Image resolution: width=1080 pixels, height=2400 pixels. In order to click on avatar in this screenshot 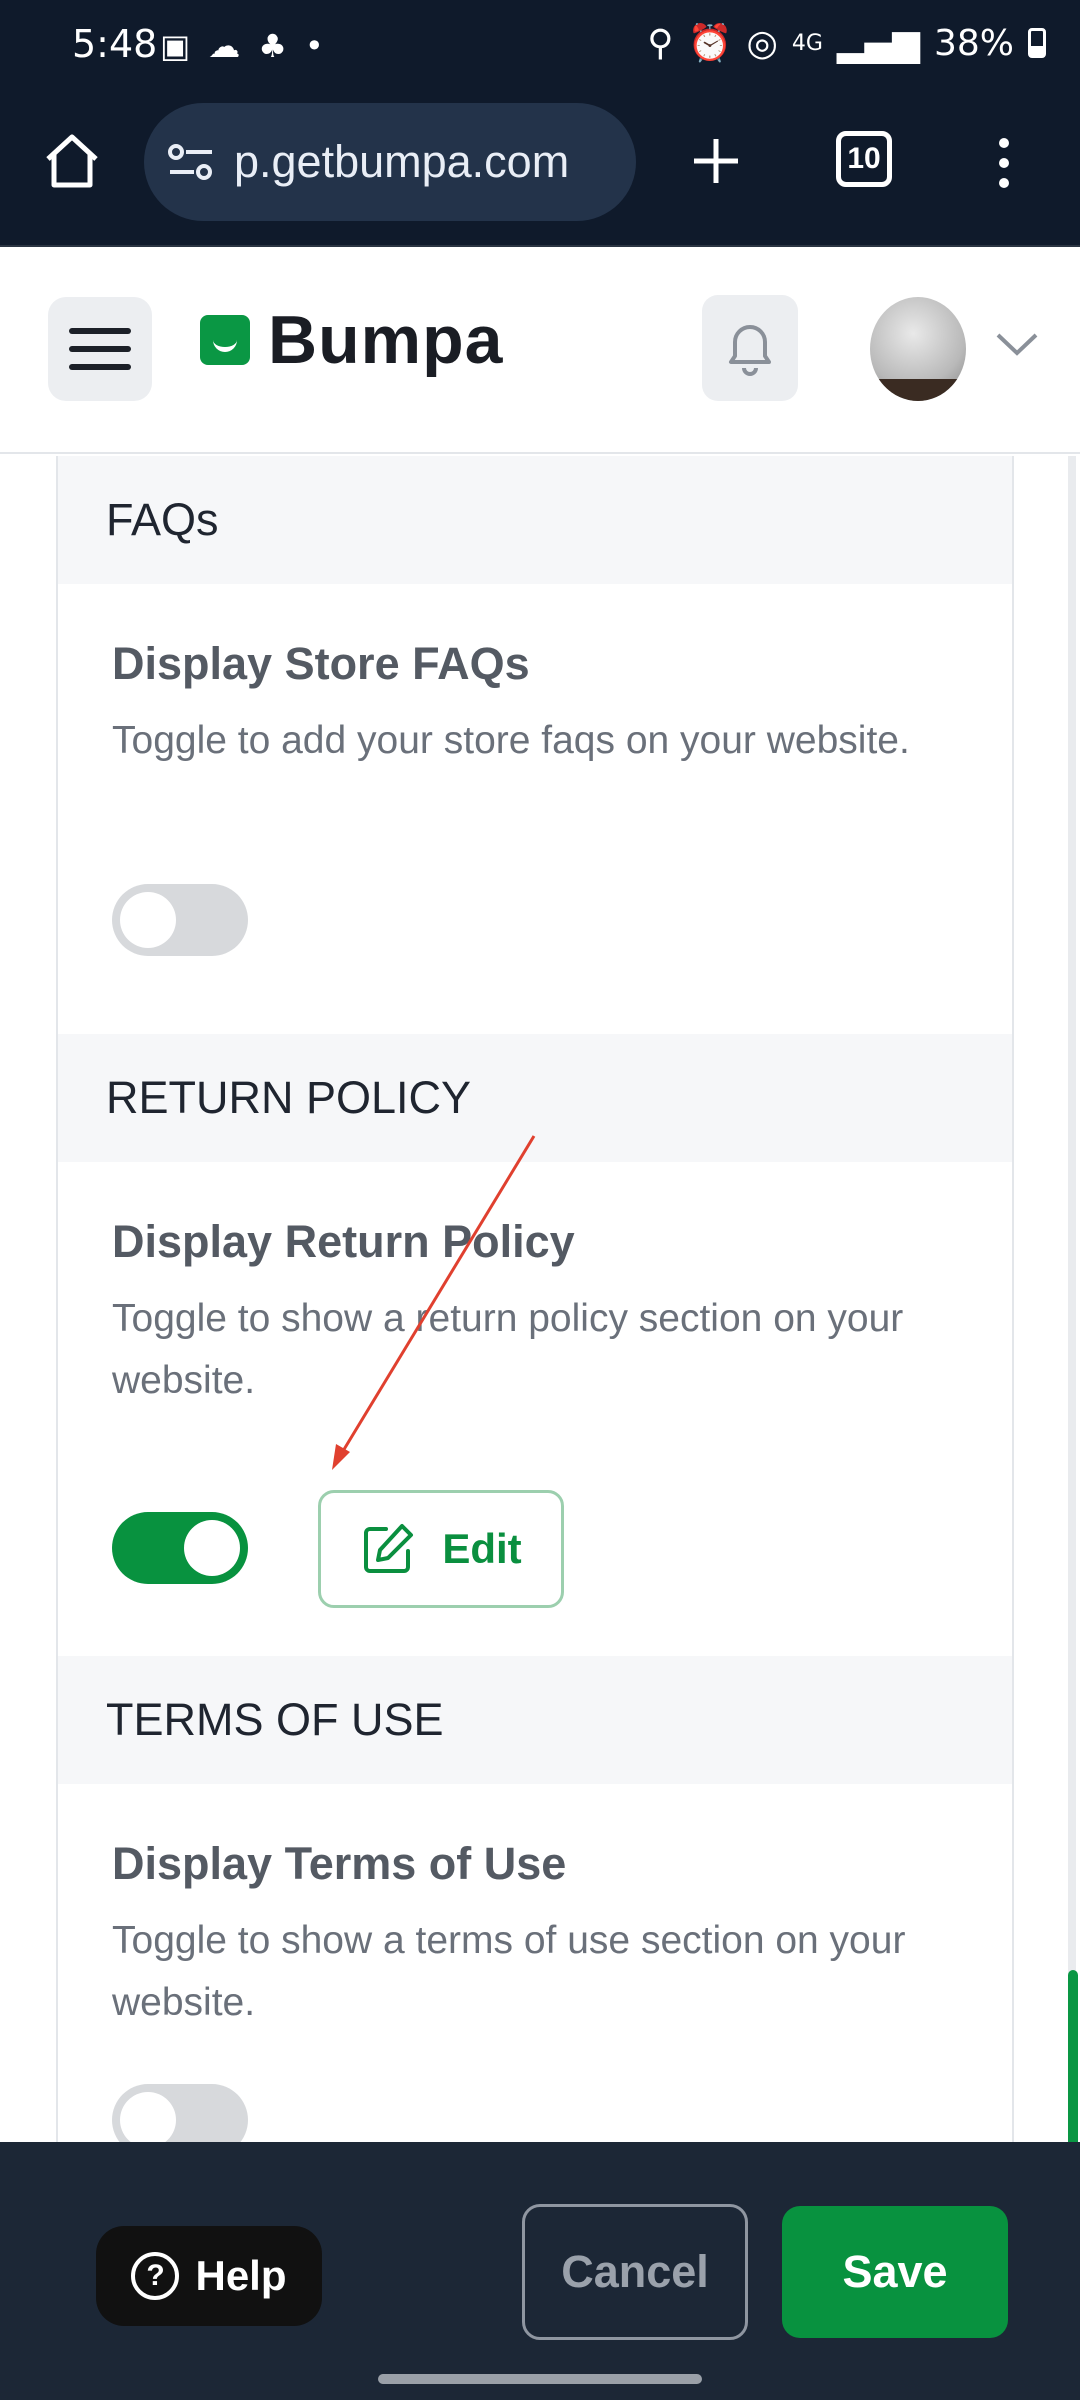, I will do `click(918, 349)`.